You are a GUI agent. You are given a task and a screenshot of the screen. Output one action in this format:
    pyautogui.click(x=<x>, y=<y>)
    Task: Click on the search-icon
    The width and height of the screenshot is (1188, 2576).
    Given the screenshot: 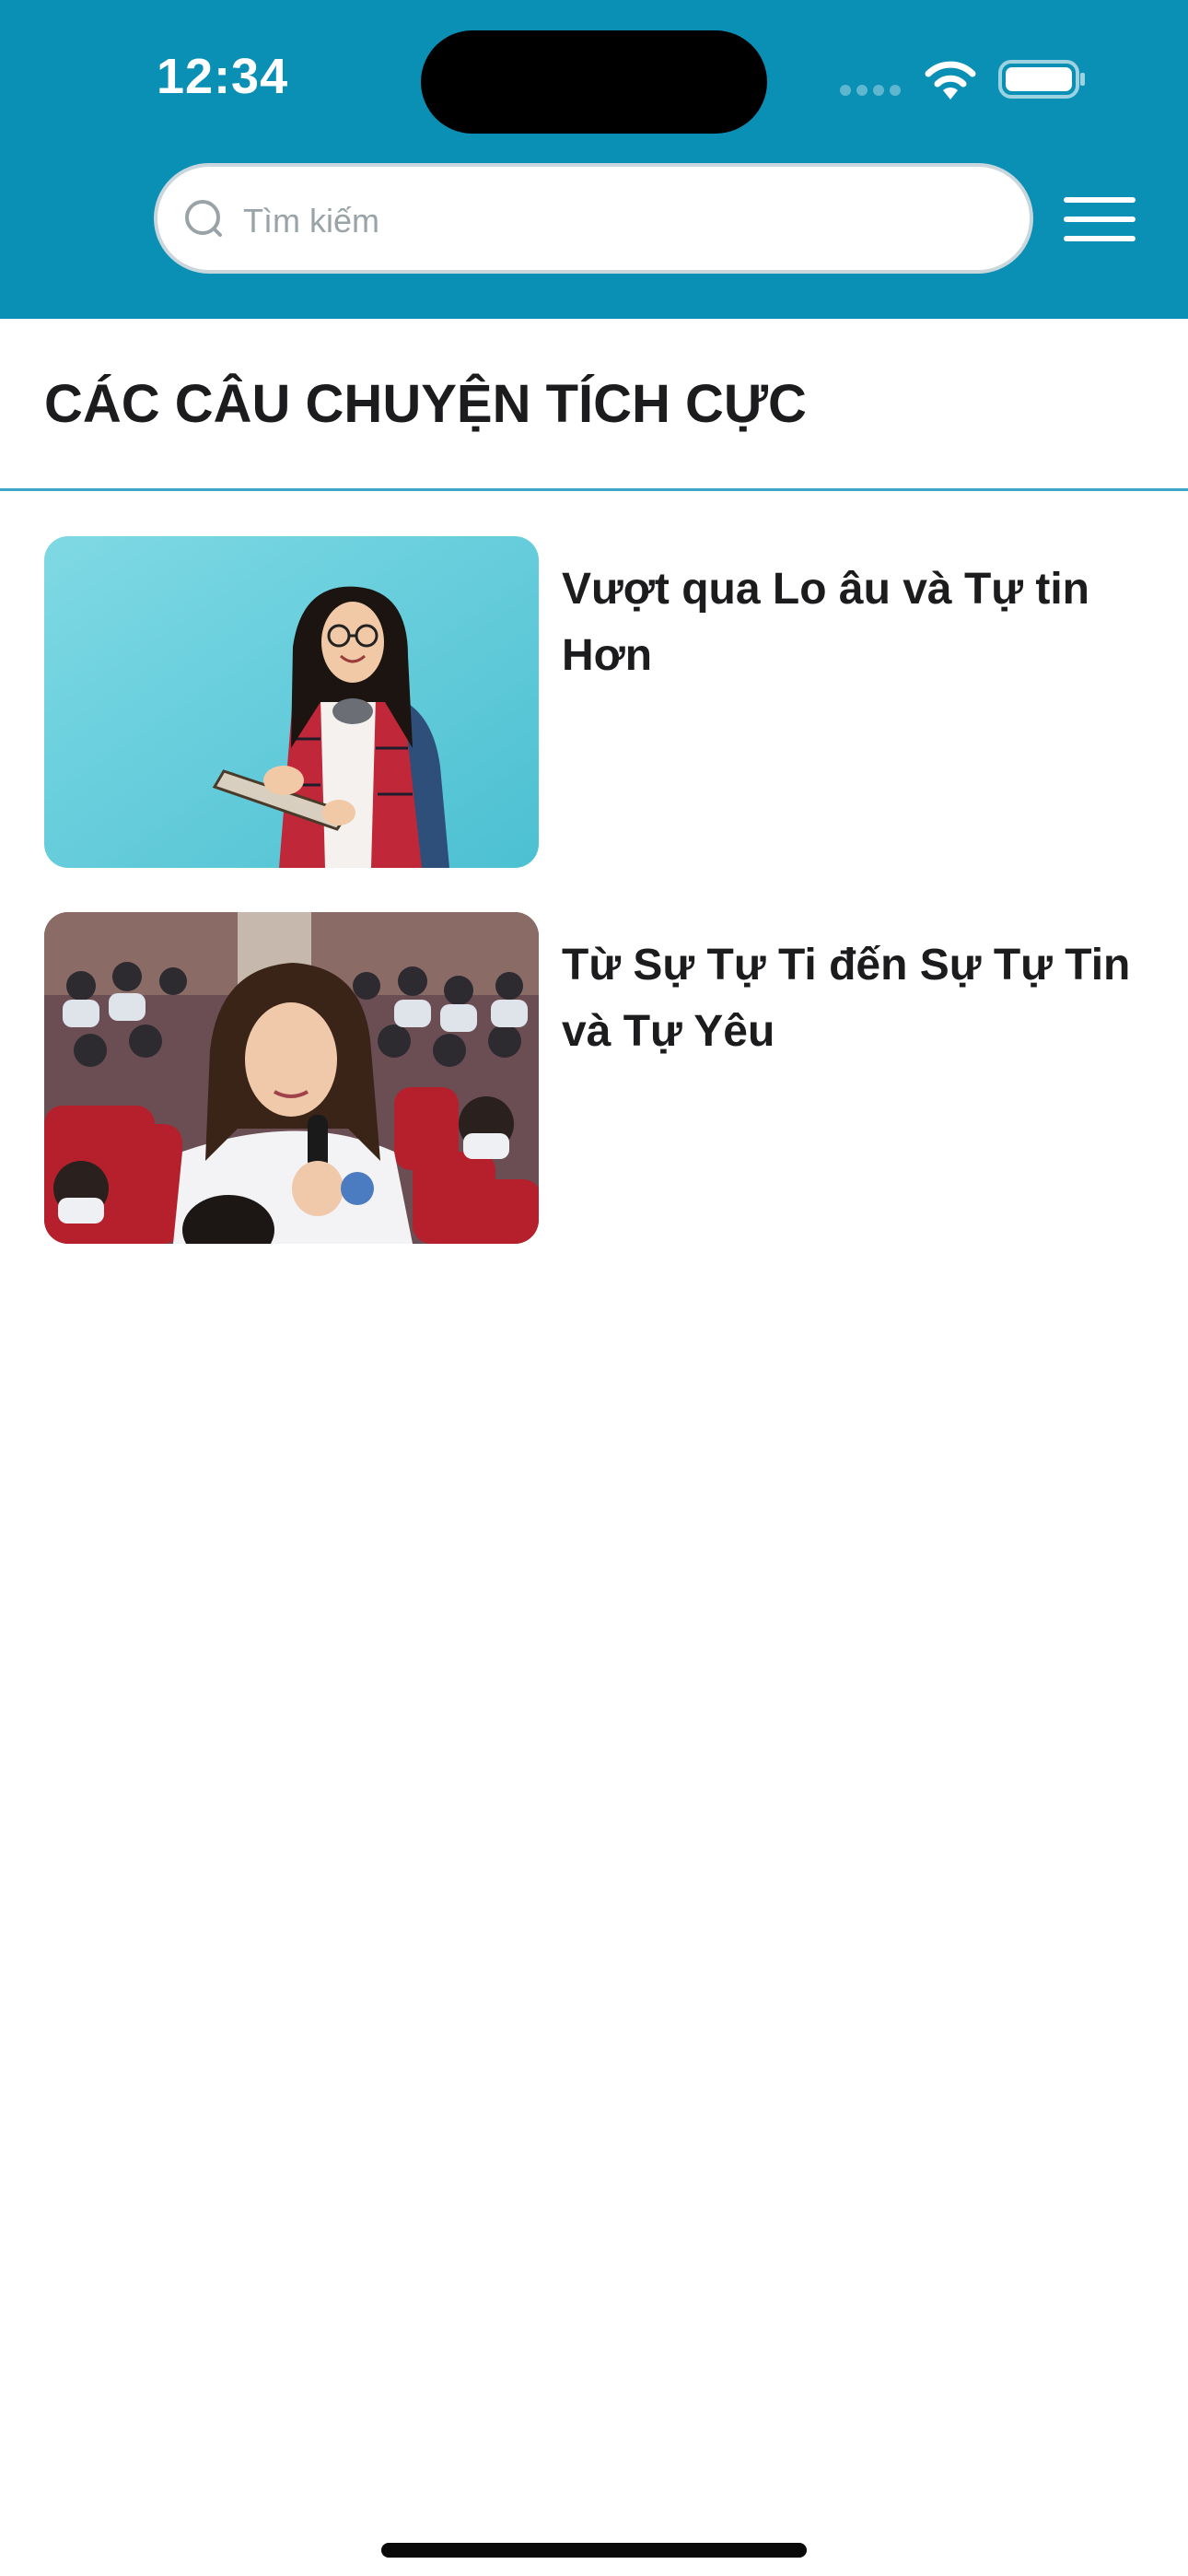 What is the action you would take?
    pyautogui.click(x=203, y=218)
    